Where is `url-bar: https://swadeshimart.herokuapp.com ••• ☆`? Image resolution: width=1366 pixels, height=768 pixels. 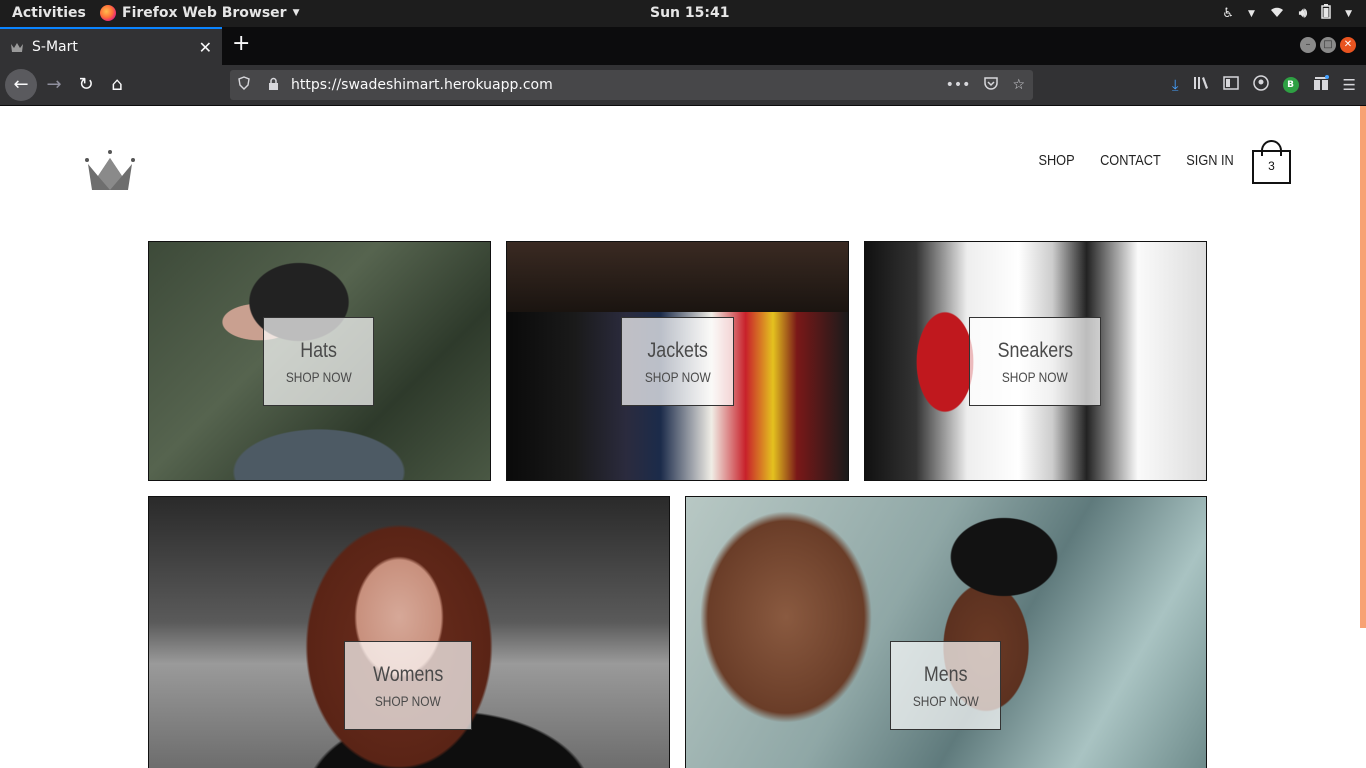
url-bar: https://swadeshimart.herokuapp.com ••• ☆ is located at coordinates (631, 85).